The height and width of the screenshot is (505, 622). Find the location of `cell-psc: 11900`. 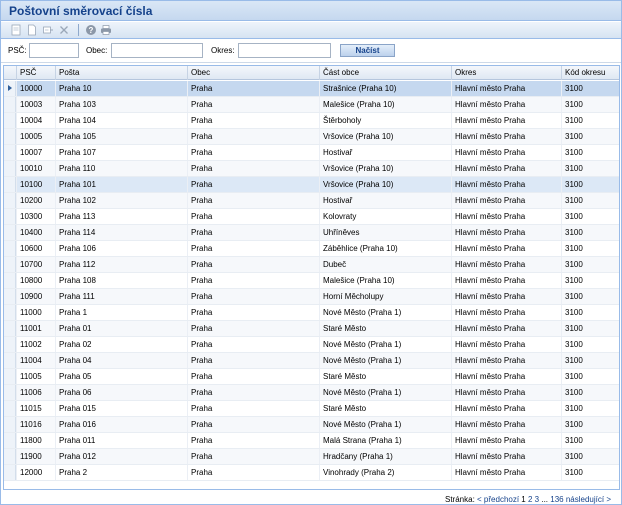

cell-psc: 11900 is located at coordinates (35, 456).